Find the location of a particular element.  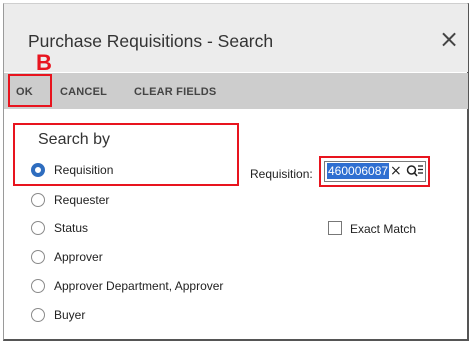

radio-label-approver-department: Approver Department, Approver is located at coordinates (138, 286).